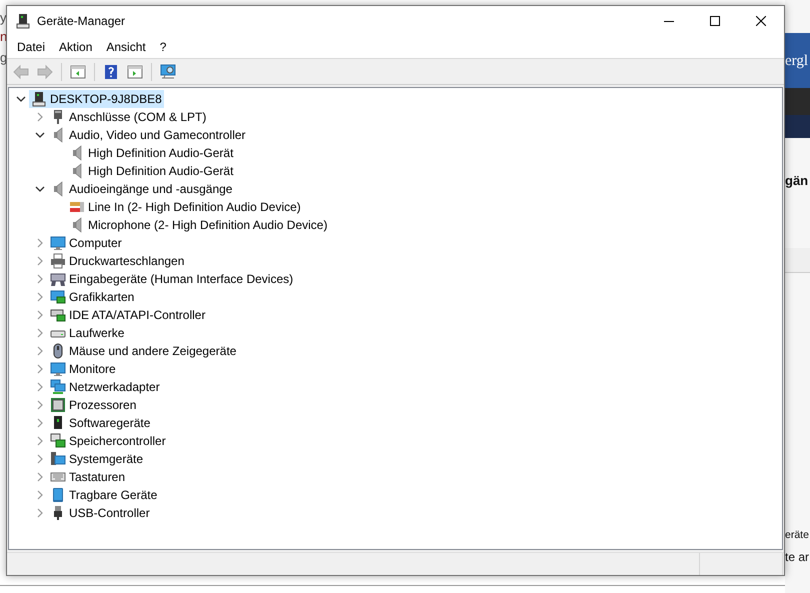 This screenshot has height=593, width=810. What do you see at coordinates (97, 459) in the screenshot?
I see `tree-item: Systemgeräte` at bounding box center [97, 459].